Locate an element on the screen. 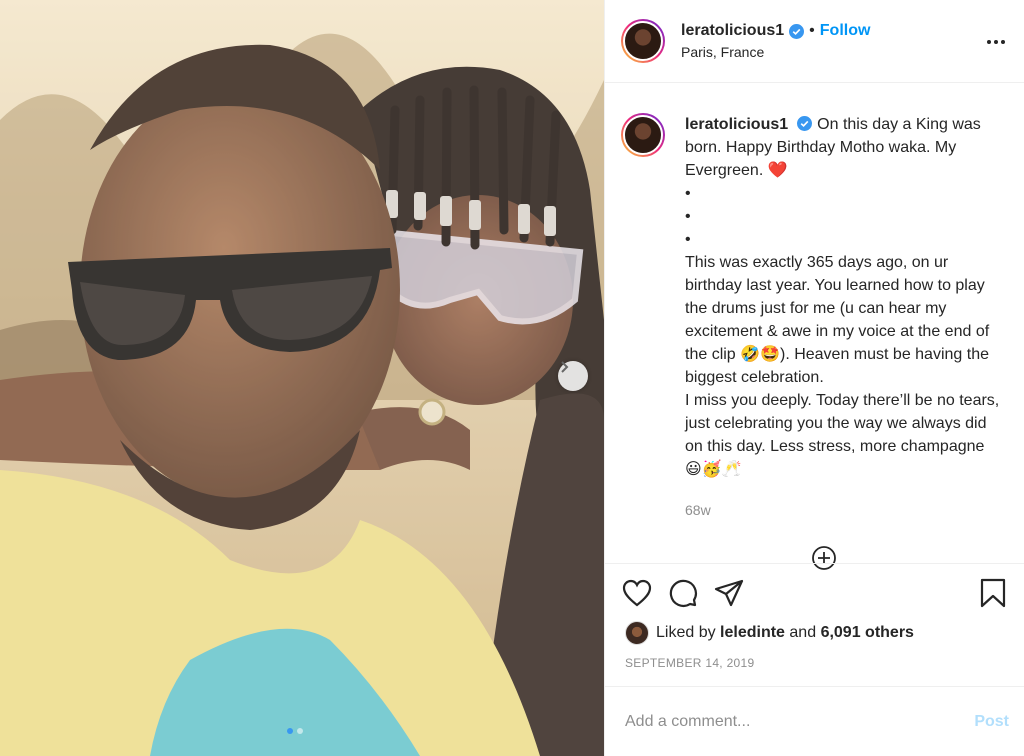 Image resolution: width=1024 pixels, height=756 pixels. post-age: 68w is located at coordinates (845, 510).